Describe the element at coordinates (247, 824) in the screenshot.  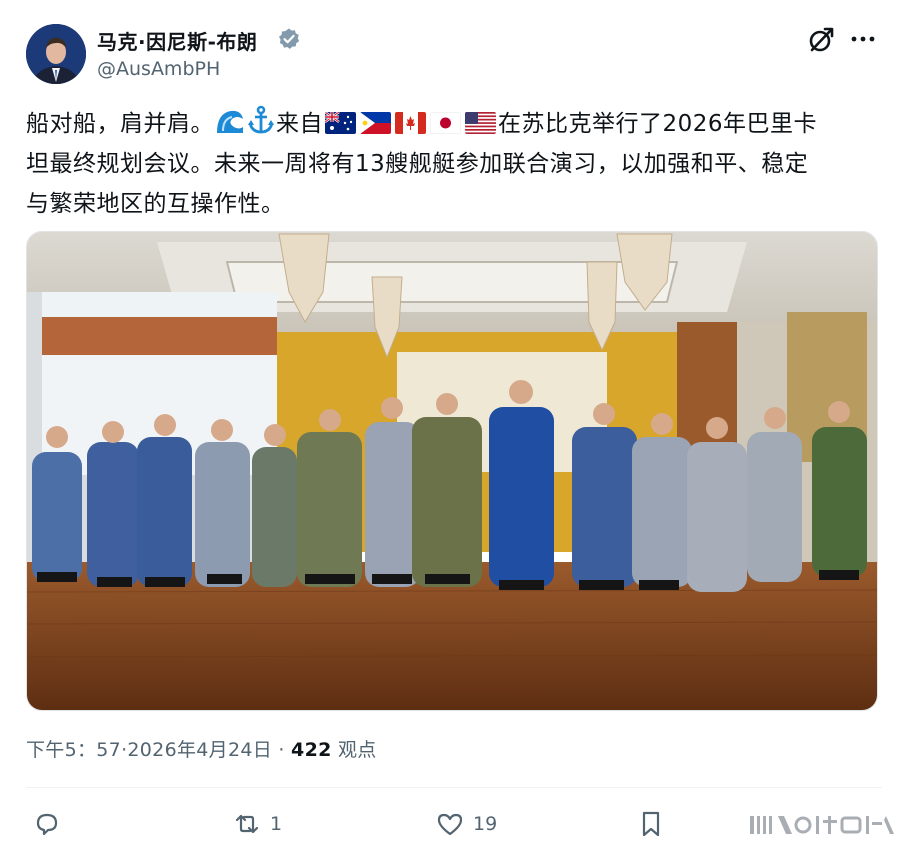
I see `repost-icon` at that location.